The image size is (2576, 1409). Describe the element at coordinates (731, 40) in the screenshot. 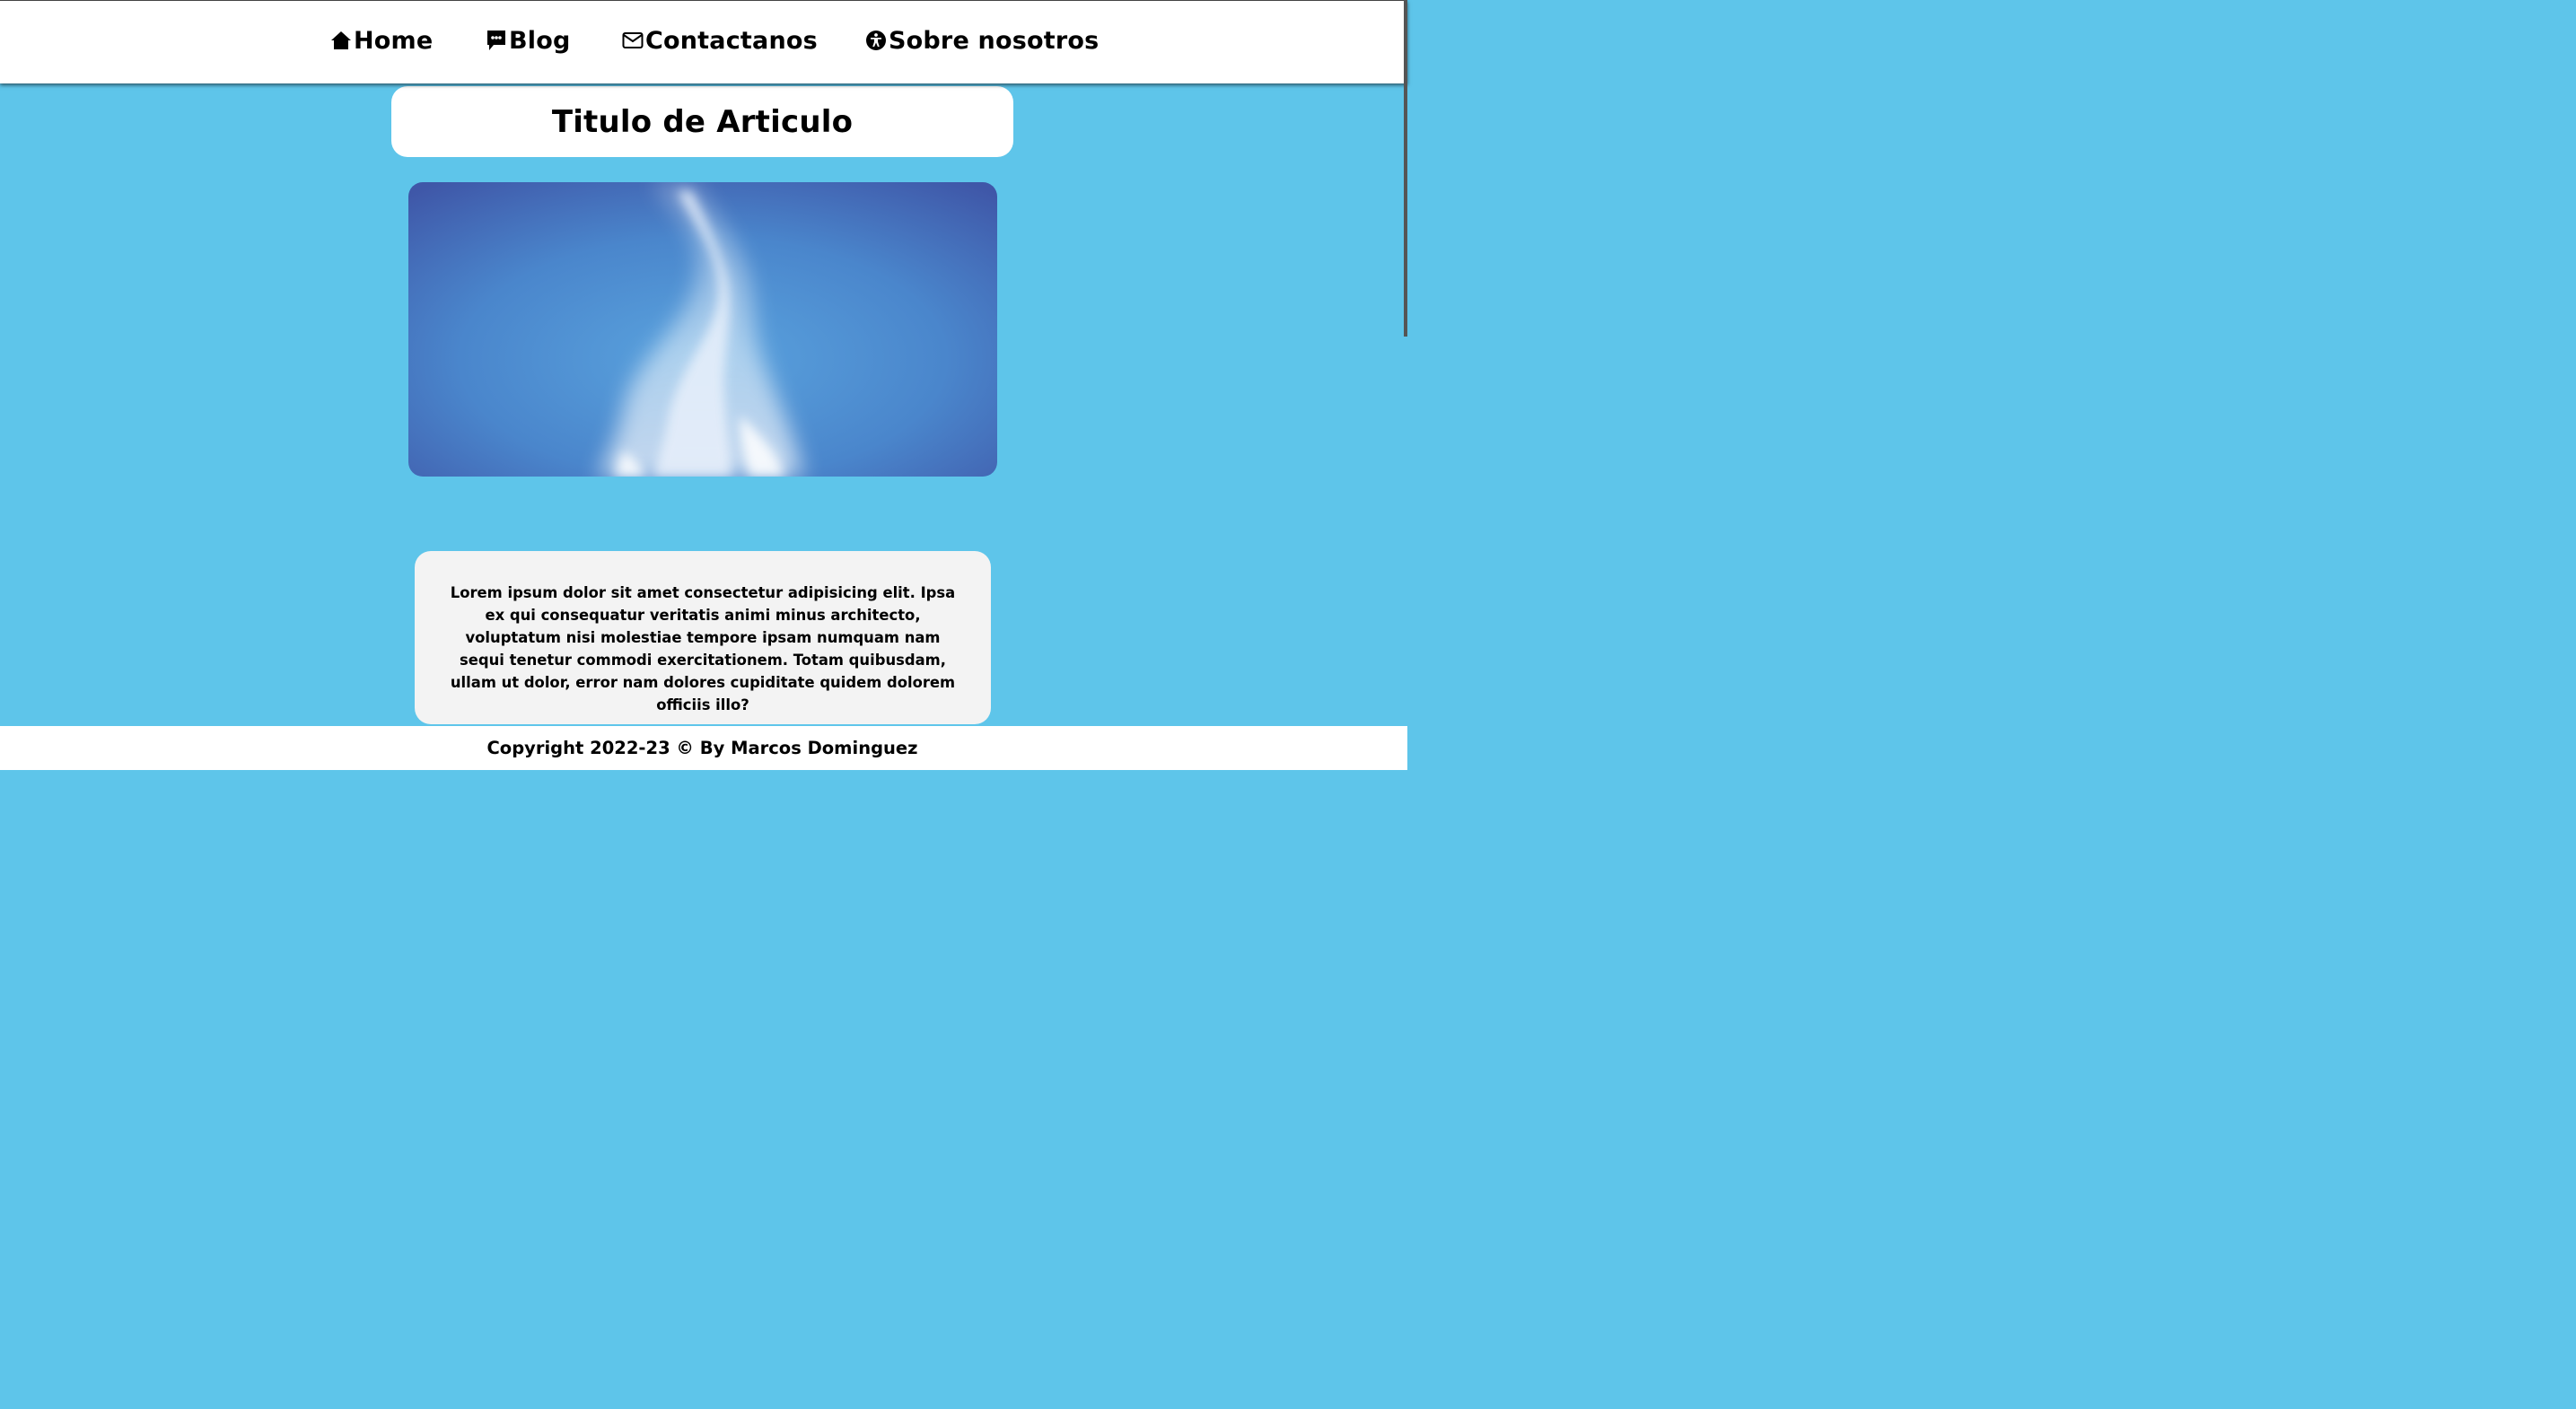

I see `nav-label-contactanos: Contactanos` at that location.